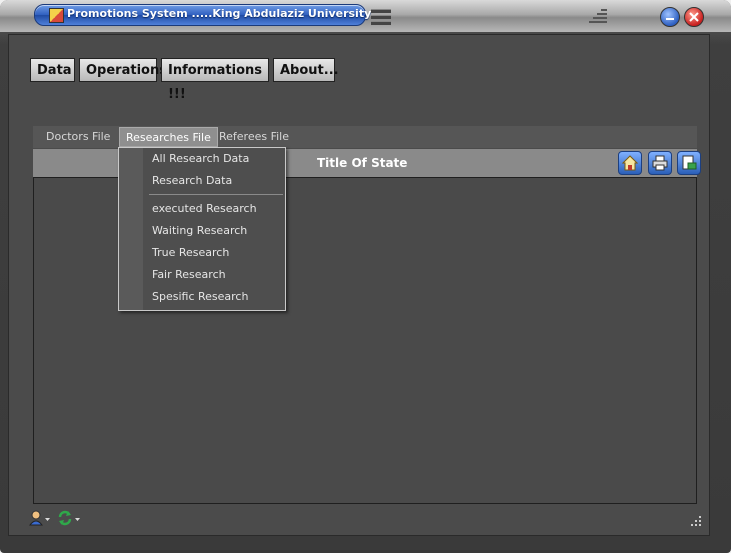  I want to click on menu-data: Data, so click(52, 70).